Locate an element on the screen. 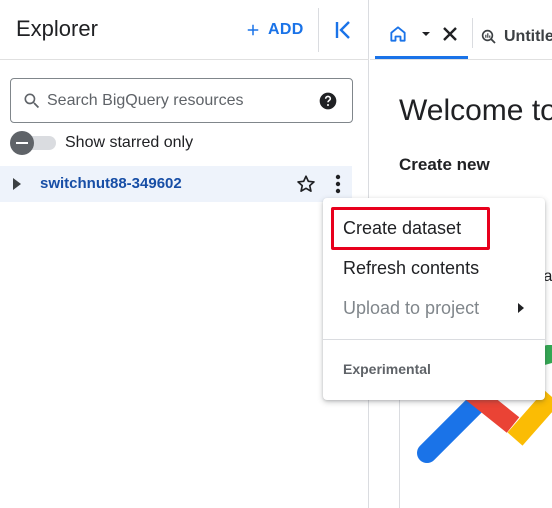 The image size is (552, 508). tab-untitled: Untitle is located at coordinates (516, 37).